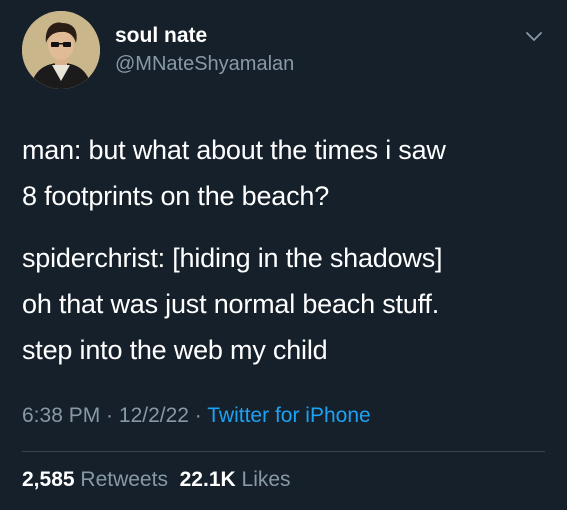 The height and width of the screenshot is (510, 567). Describe the element at coordinates (48, 479) in the screenshot. I see `retweets-count: 2,585` at that location.